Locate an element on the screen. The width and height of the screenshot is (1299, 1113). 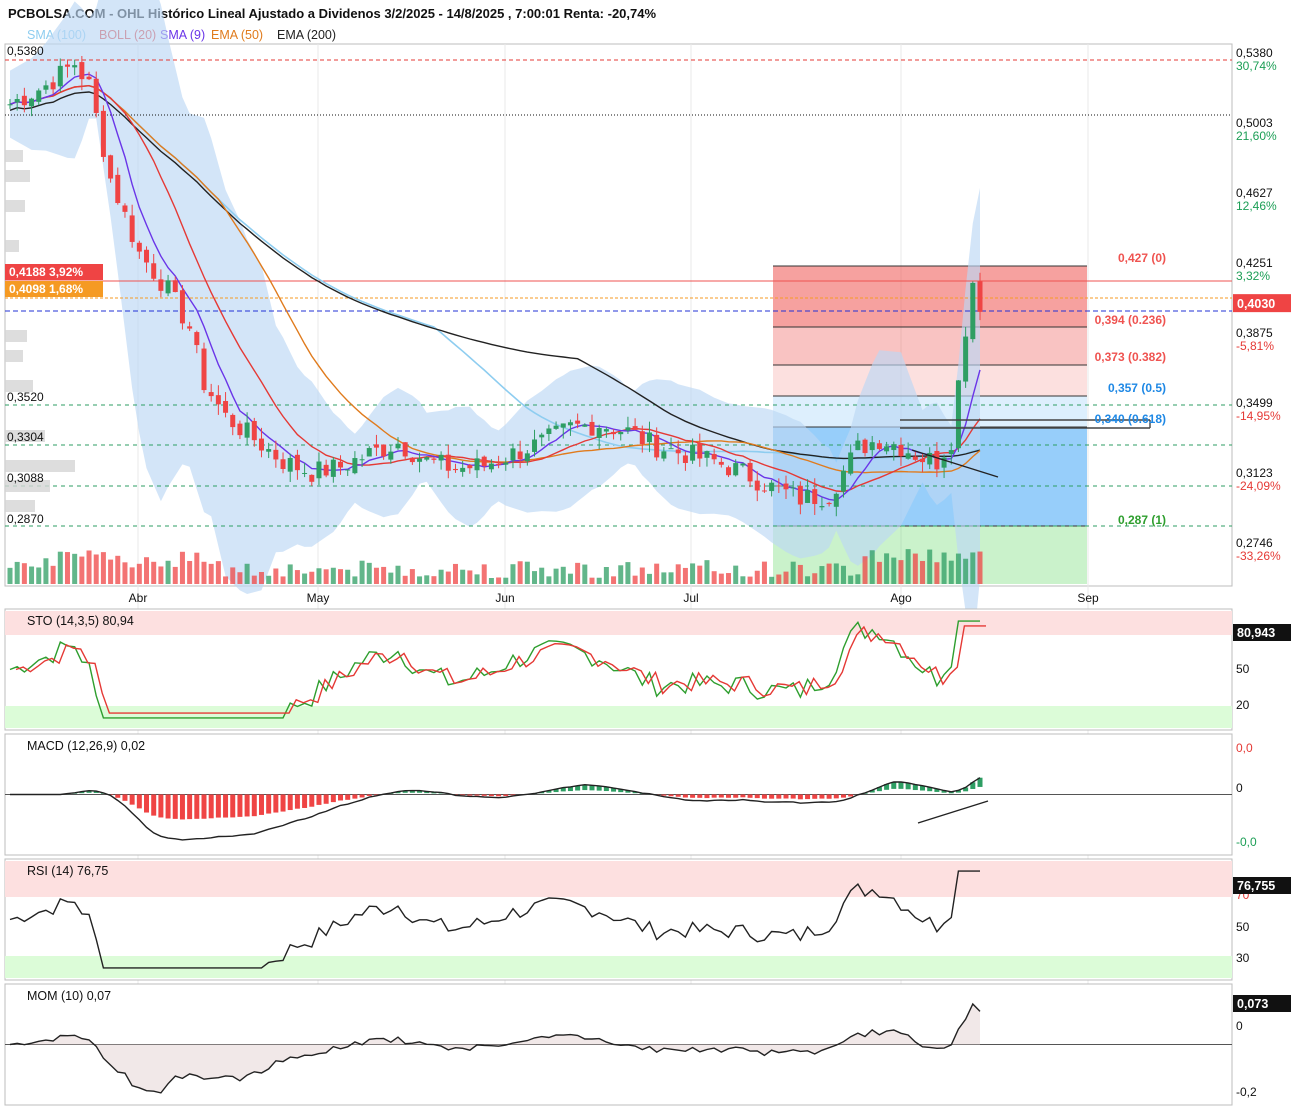
axis-price-5: 0,3499 is located at coordinates (1254, 403).